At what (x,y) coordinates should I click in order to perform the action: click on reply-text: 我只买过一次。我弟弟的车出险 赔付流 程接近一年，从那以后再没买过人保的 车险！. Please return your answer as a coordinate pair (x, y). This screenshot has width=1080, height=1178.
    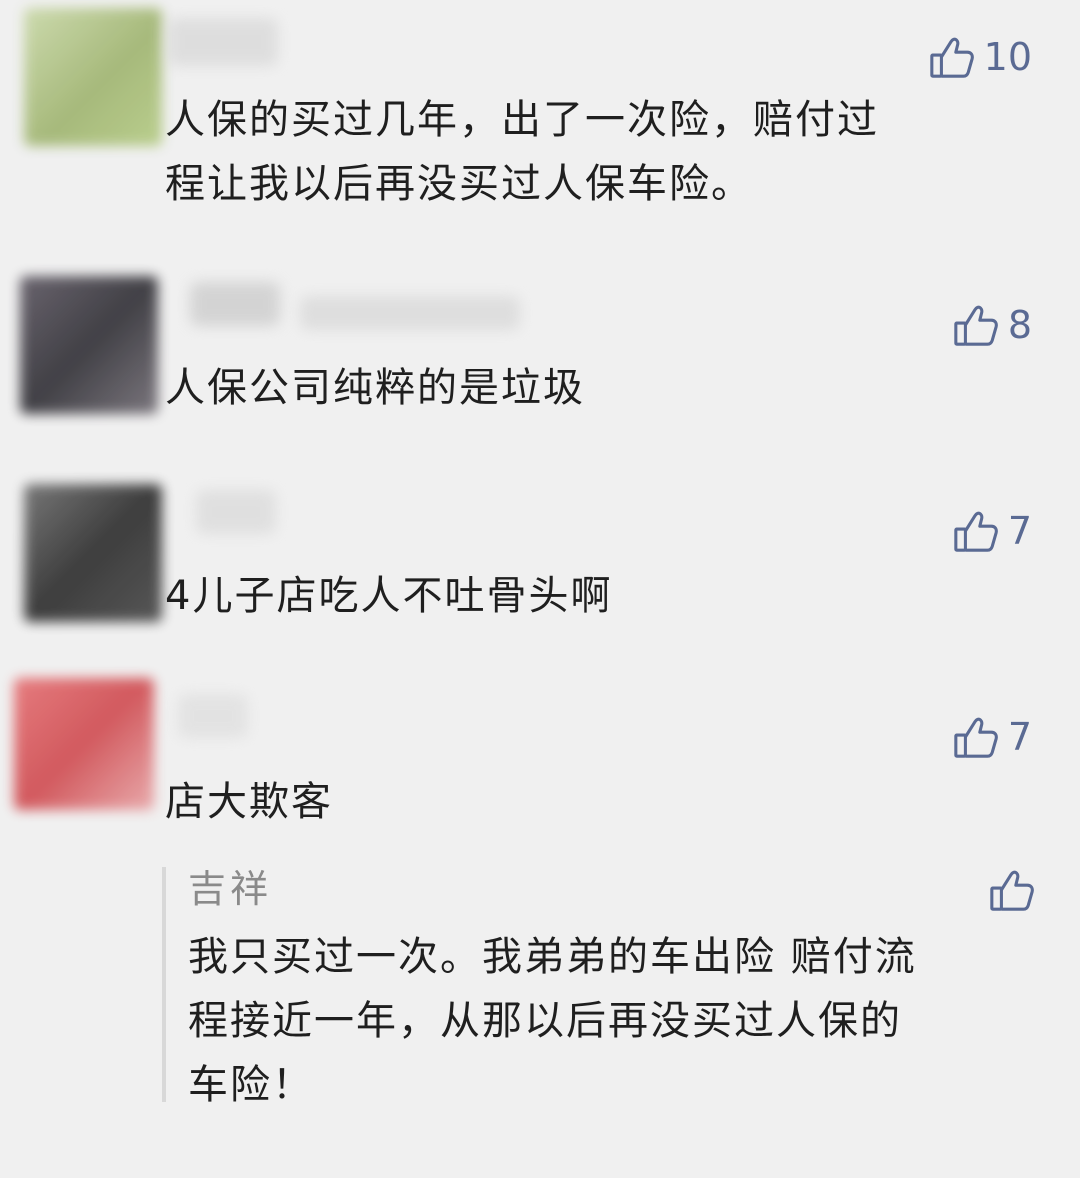
    Looking at the image, I should click on (552, 1021).